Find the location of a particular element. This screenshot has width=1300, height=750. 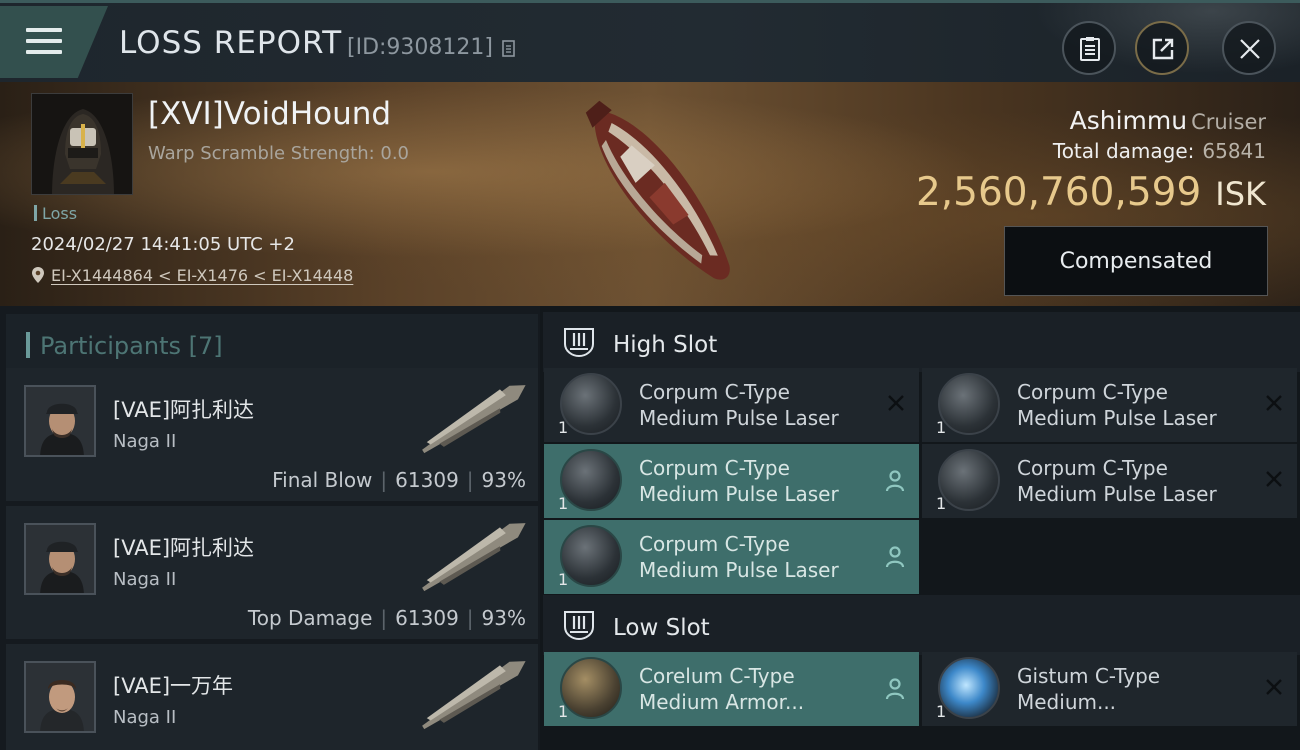

clipboard-icon is located at coordinates (1090, 49).